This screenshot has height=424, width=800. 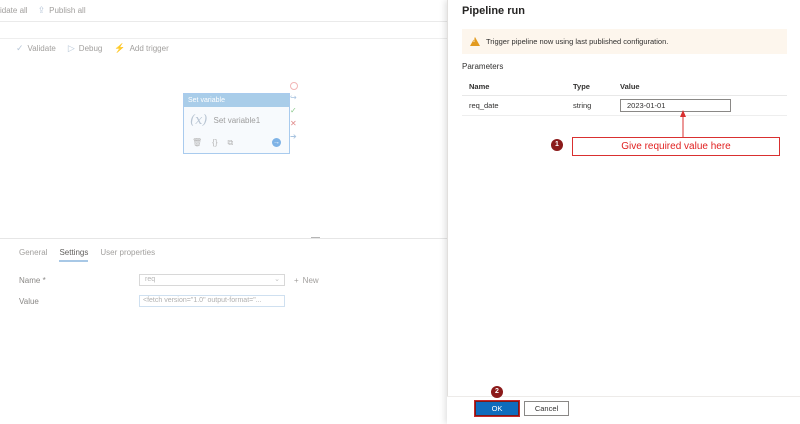 I want to click on tab-general: General, so click(x=33, y=255).